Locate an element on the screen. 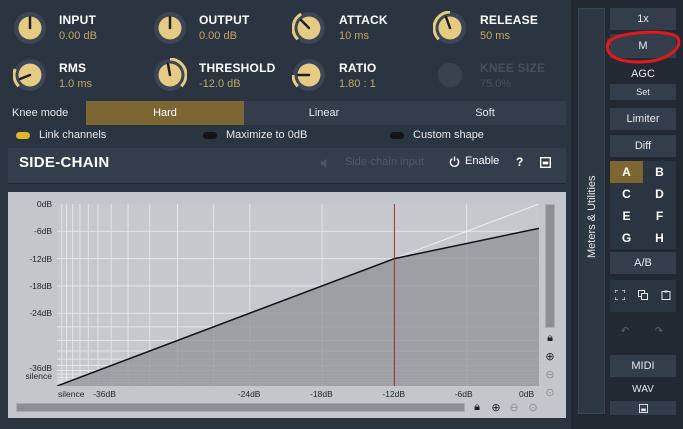 The width and height of the screenshot is (683, 429). x-tick-label: -12dB is located at coordinates (394, 394).